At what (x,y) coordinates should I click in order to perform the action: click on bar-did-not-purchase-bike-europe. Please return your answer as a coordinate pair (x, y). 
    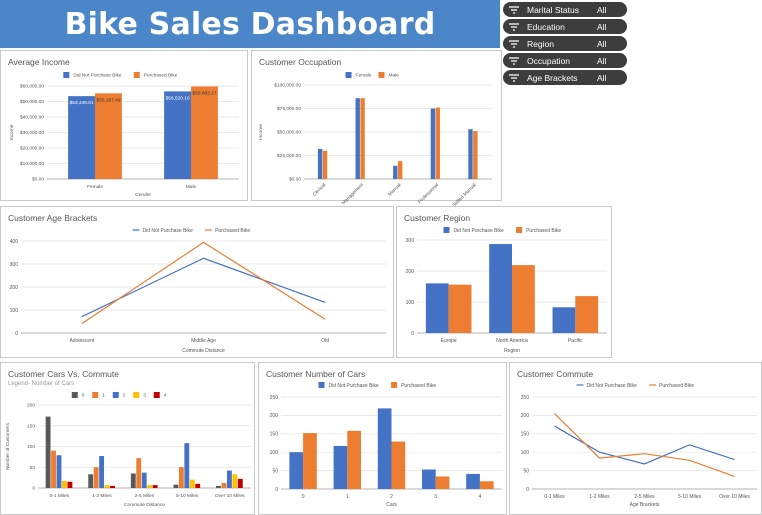
    Looking at the image, I should click on (437, 308).